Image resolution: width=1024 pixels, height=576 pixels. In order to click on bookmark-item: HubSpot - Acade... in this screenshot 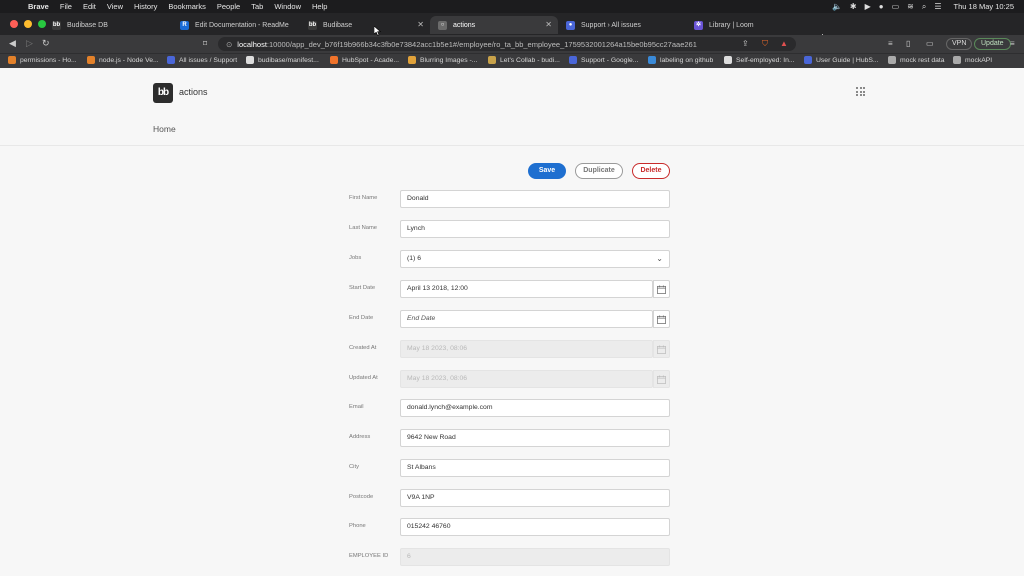, I will do `click(364, 60)`.